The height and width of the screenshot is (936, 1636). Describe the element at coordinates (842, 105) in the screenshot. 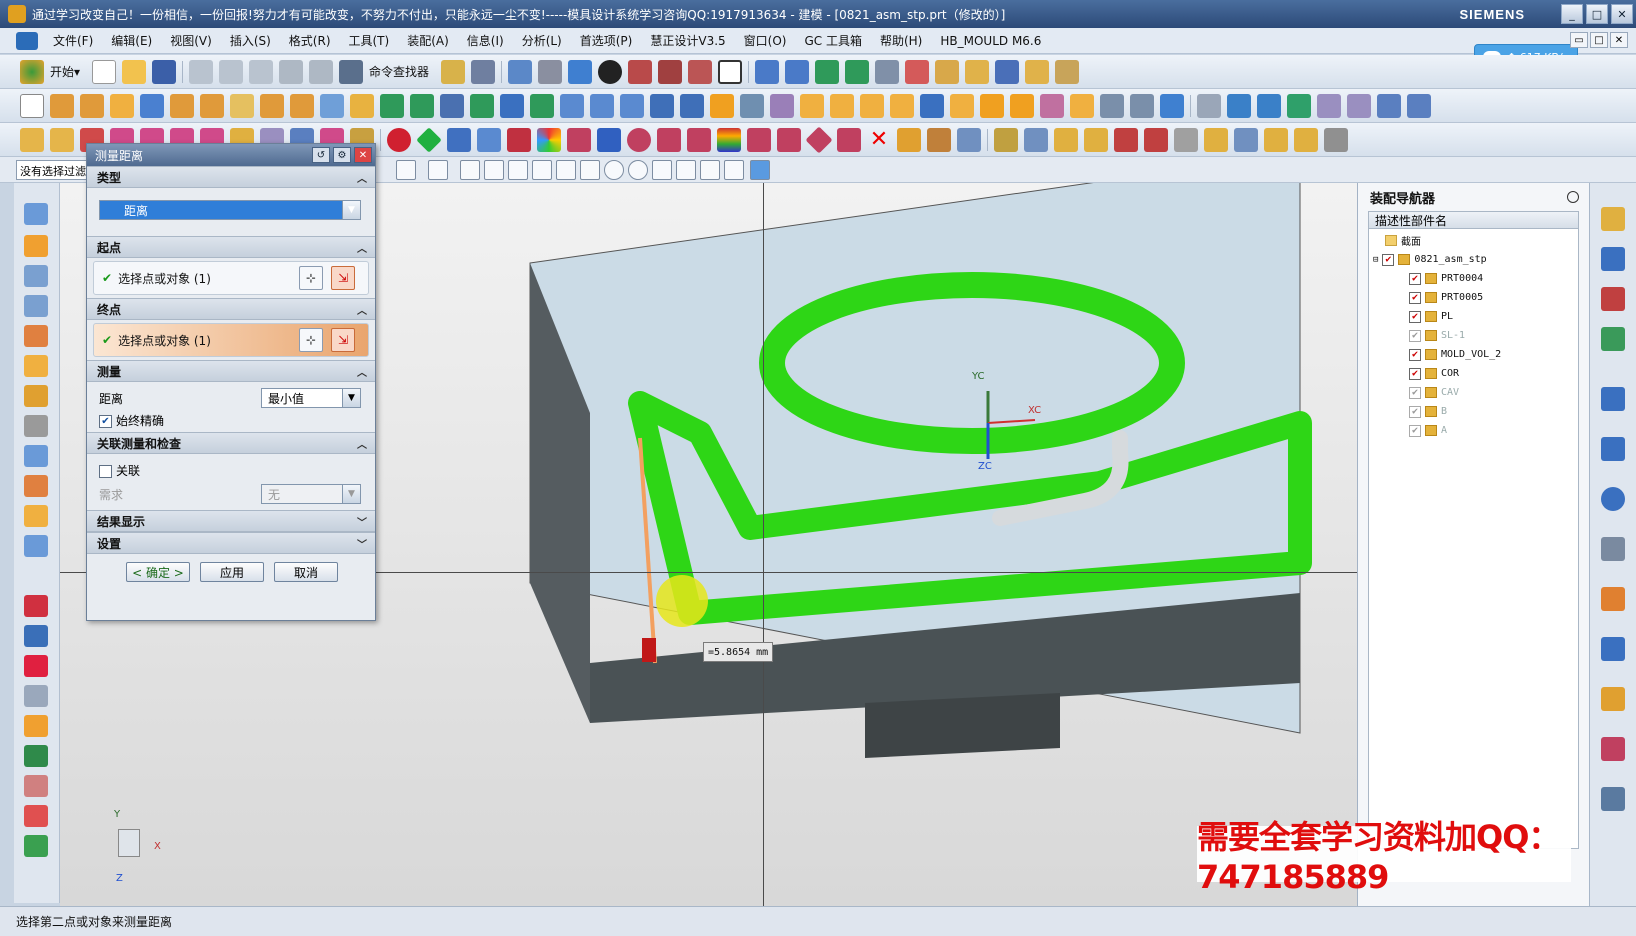

I see `move-face-icon` at that location.